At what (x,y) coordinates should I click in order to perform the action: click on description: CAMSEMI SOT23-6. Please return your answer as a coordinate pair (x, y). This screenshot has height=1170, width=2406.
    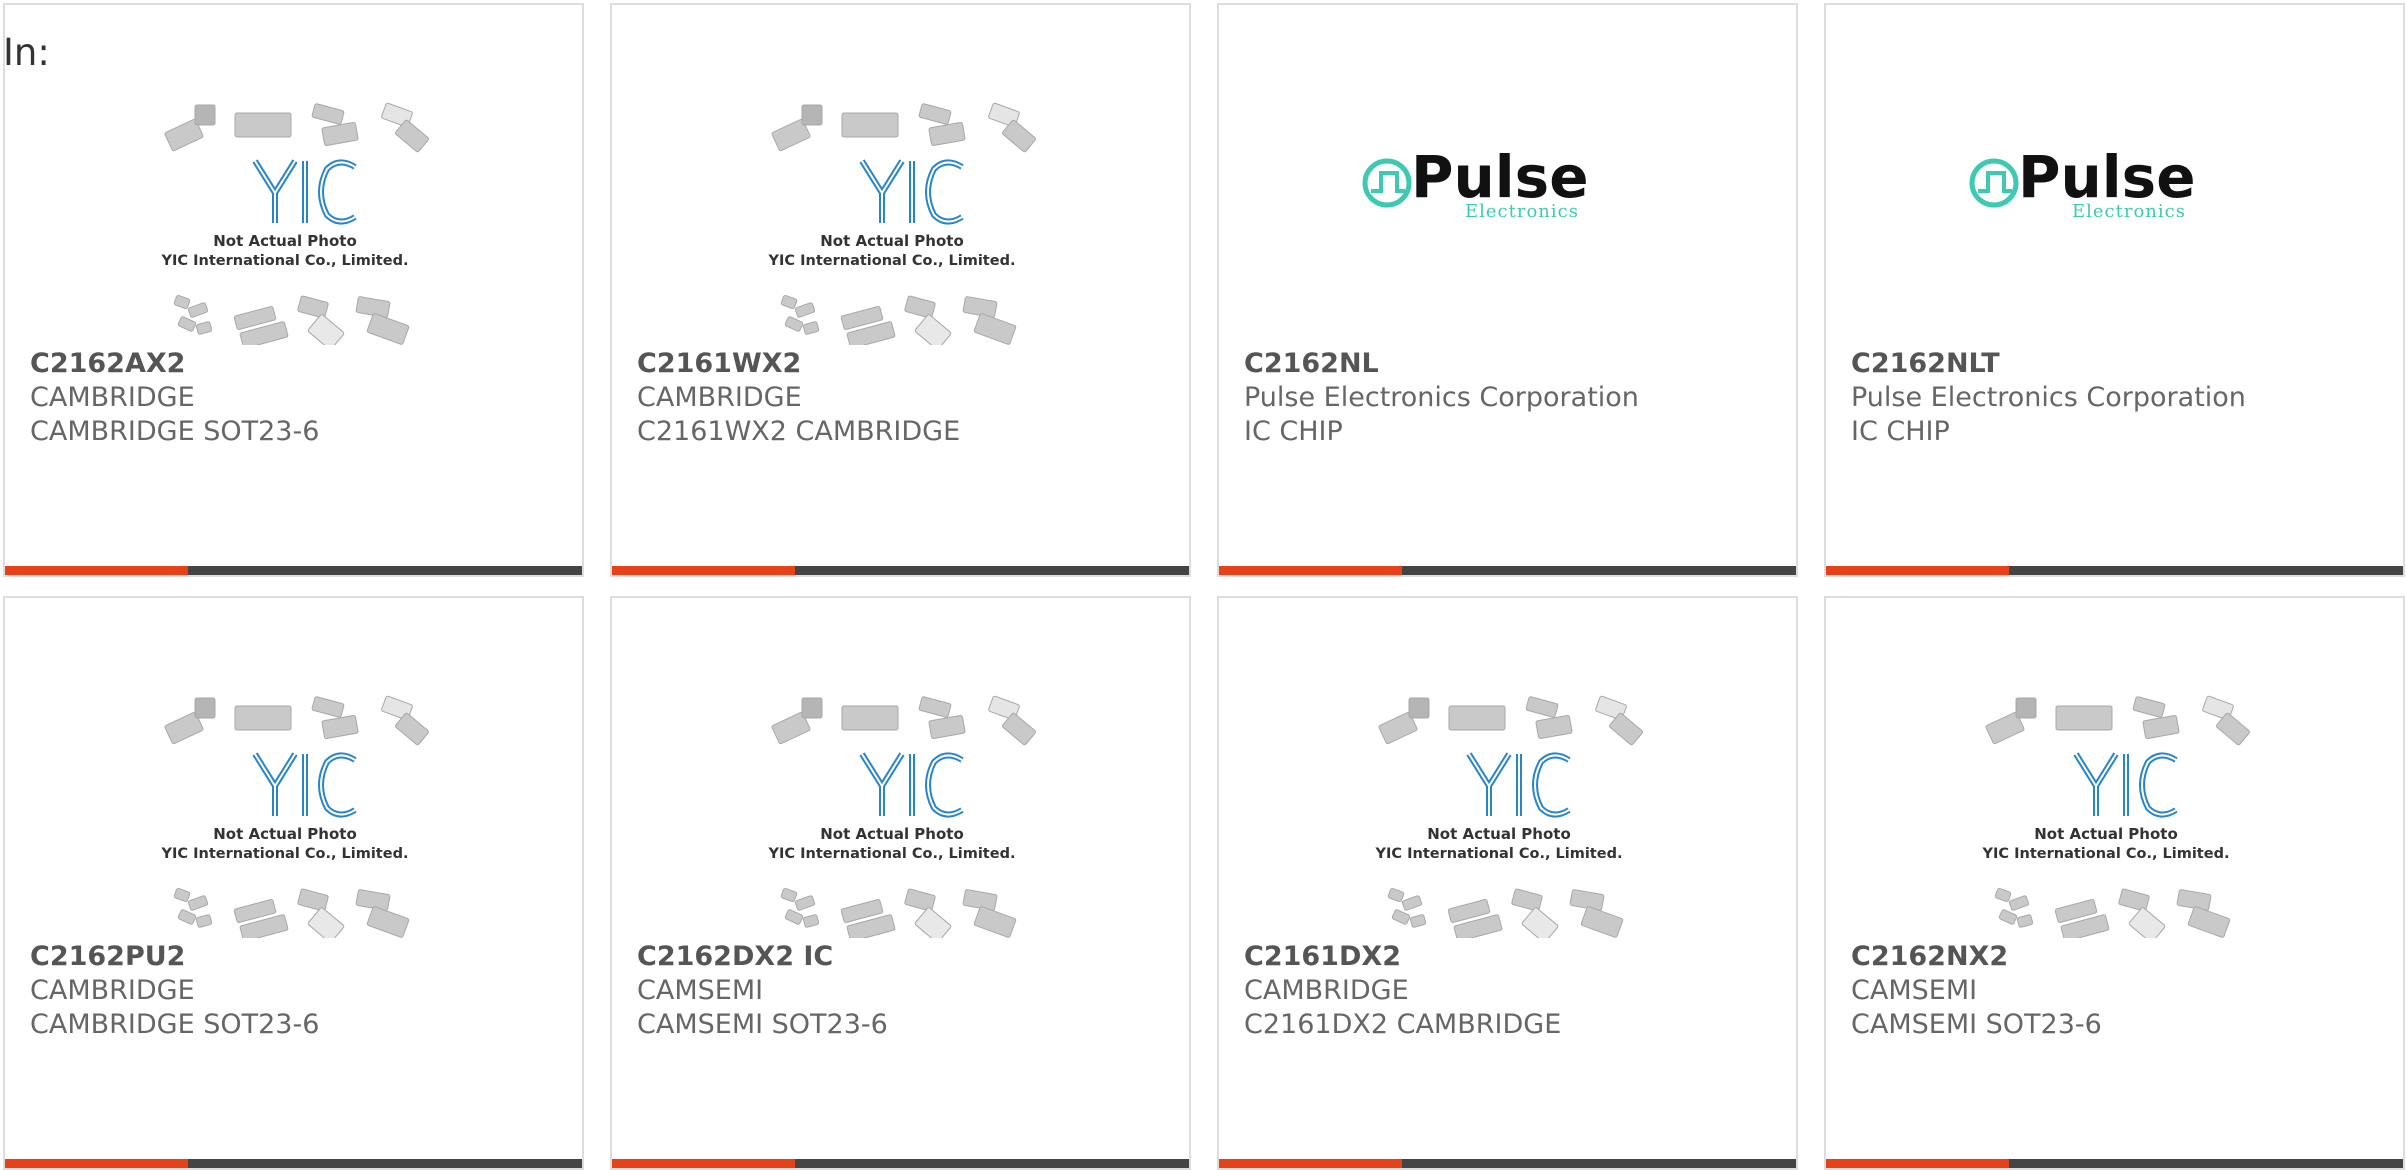
    Looking at the image, I should click on (1976, 1024).